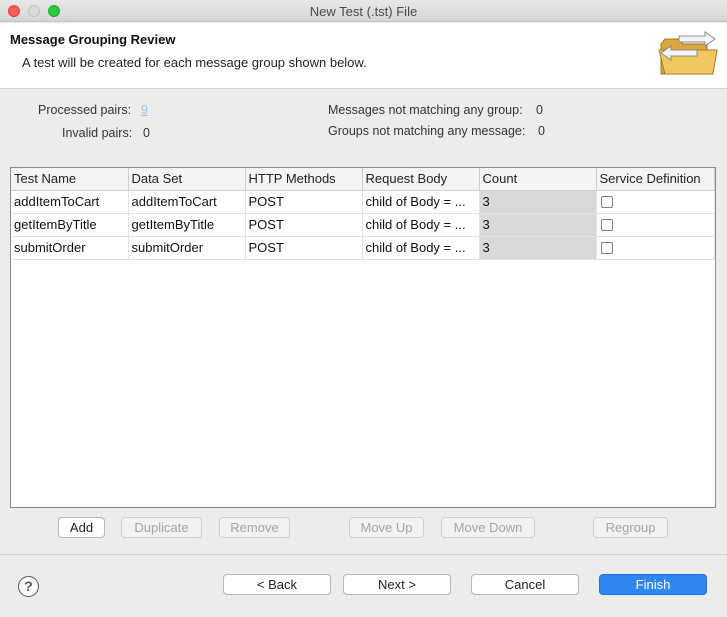 Image resolution: width=727 pixels, height=617 pixels. I want to click on title-bar: New Test (.tst) File, so click(363, 11).